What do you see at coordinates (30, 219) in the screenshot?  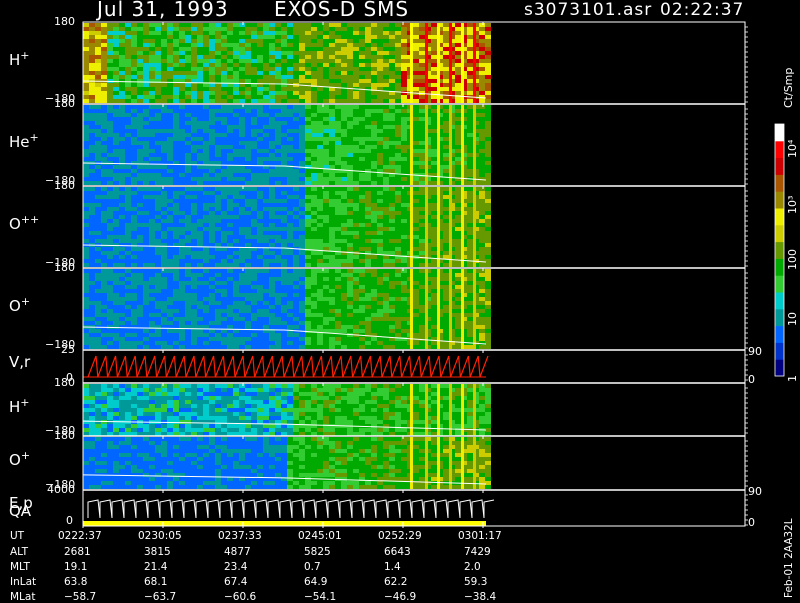 I see `panel-label-charge: ++` at bounding box center [30, 219].